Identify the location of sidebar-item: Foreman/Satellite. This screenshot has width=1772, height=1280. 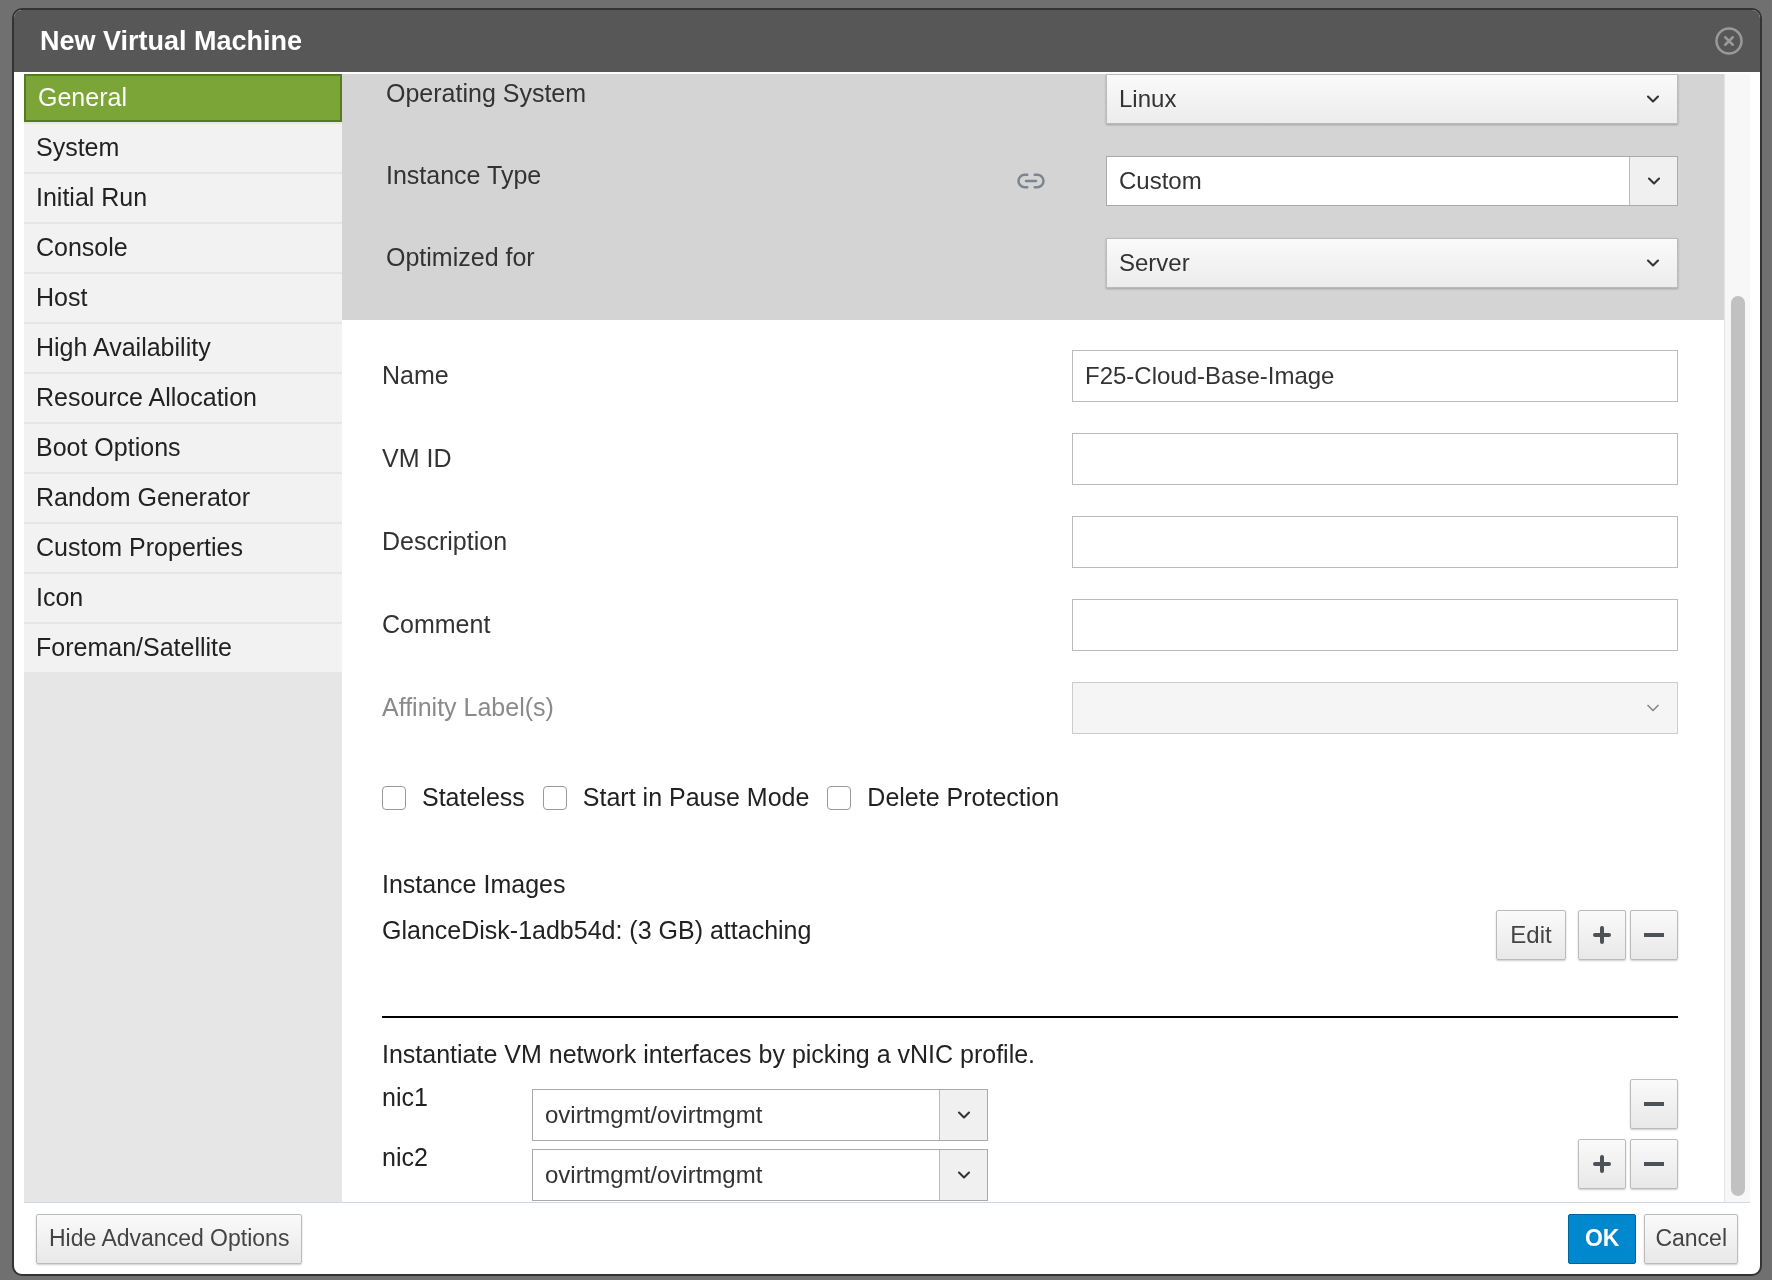
(183, 648).